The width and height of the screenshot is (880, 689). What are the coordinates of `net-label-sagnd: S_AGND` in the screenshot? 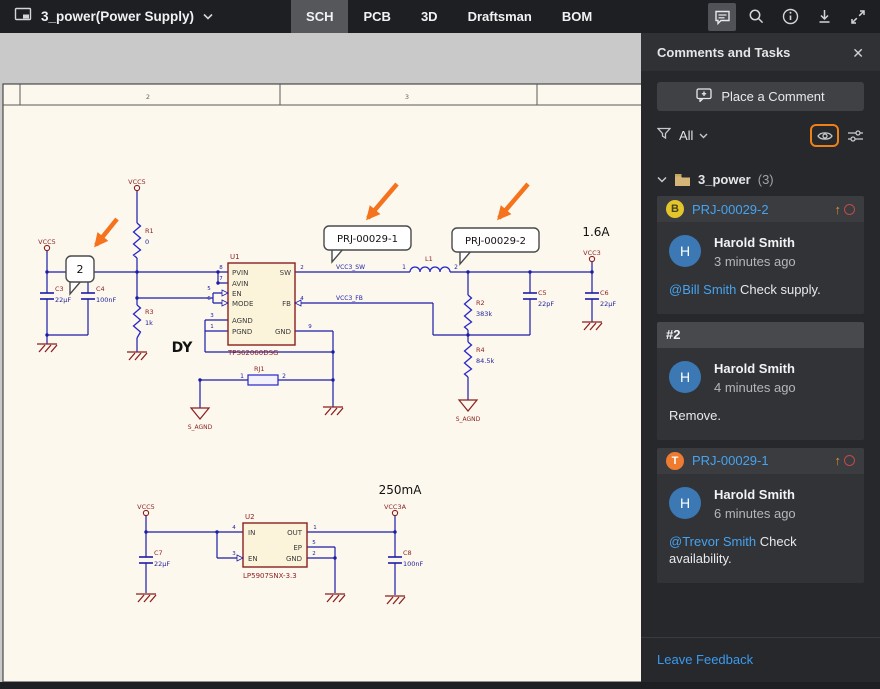 It's located at (200, 427).